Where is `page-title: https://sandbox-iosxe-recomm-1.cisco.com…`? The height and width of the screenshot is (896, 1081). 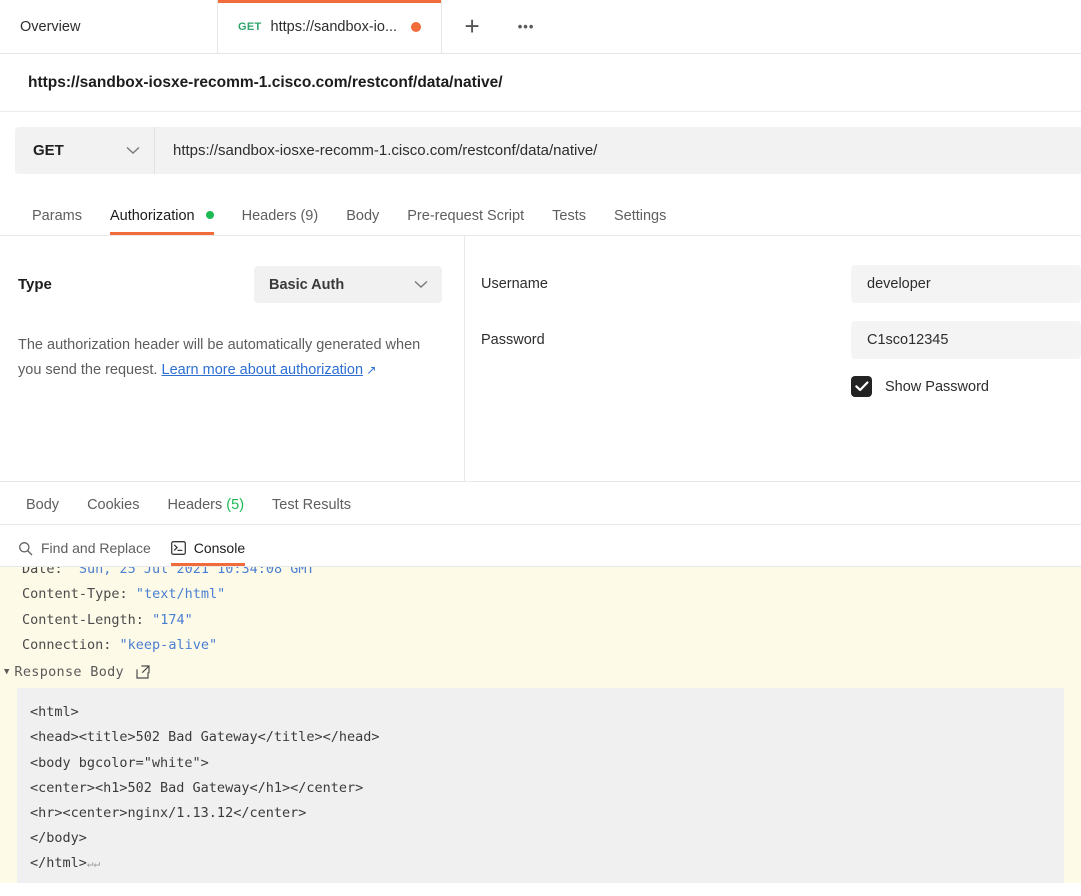
page-title: https://sandbox-iosxe-recomm-1.cisco.com… is located at coordinates (265, 82).